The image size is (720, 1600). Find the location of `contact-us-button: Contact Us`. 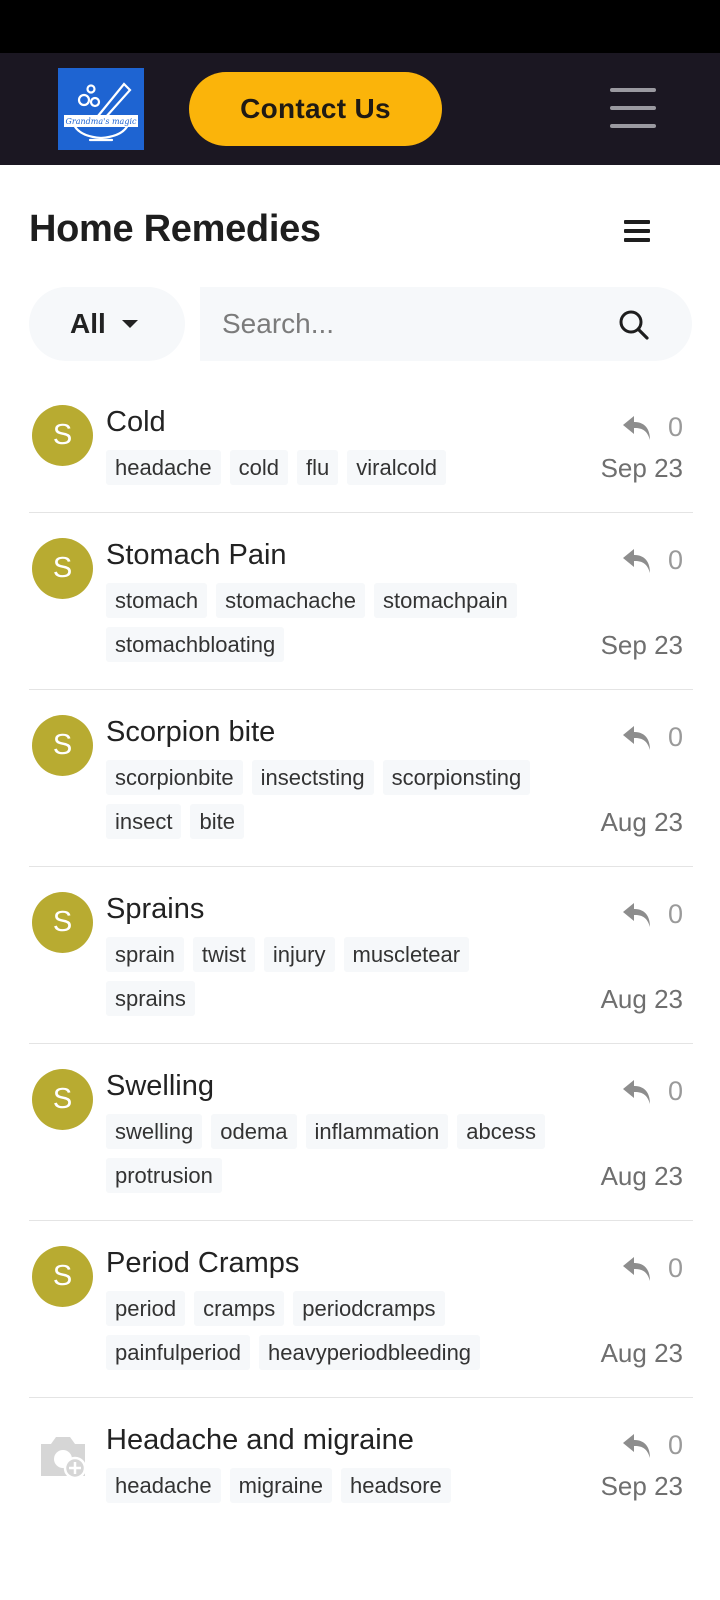

contact-us-button: Contact Us is located at coordinates (315, 109).